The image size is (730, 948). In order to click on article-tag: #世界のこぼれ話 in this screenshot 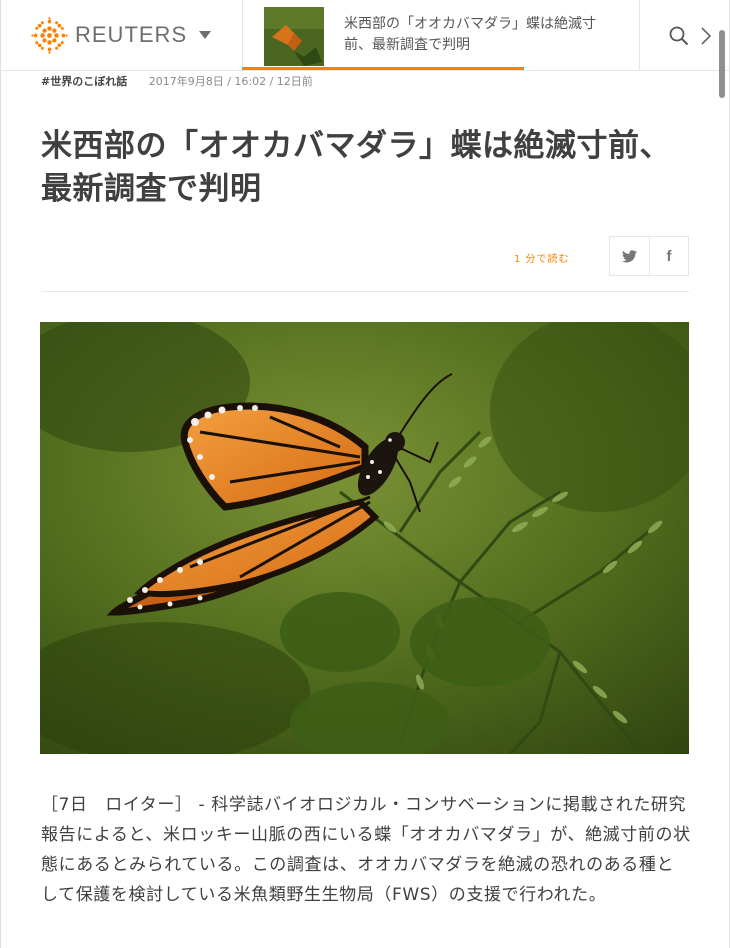, I will do `click(84, 81)`.